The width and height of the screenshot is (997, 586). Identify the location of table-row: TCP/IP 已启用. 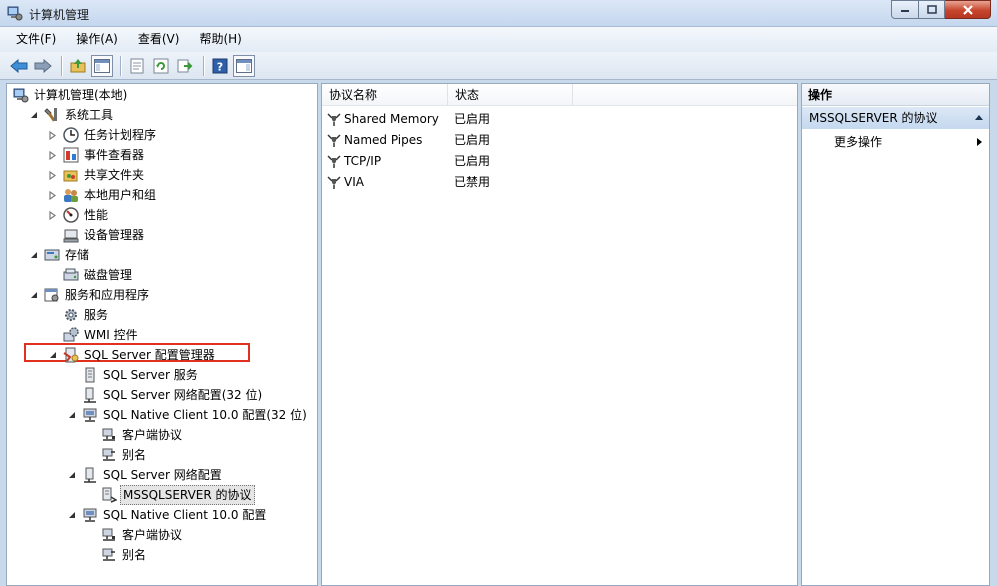
(559, 160).